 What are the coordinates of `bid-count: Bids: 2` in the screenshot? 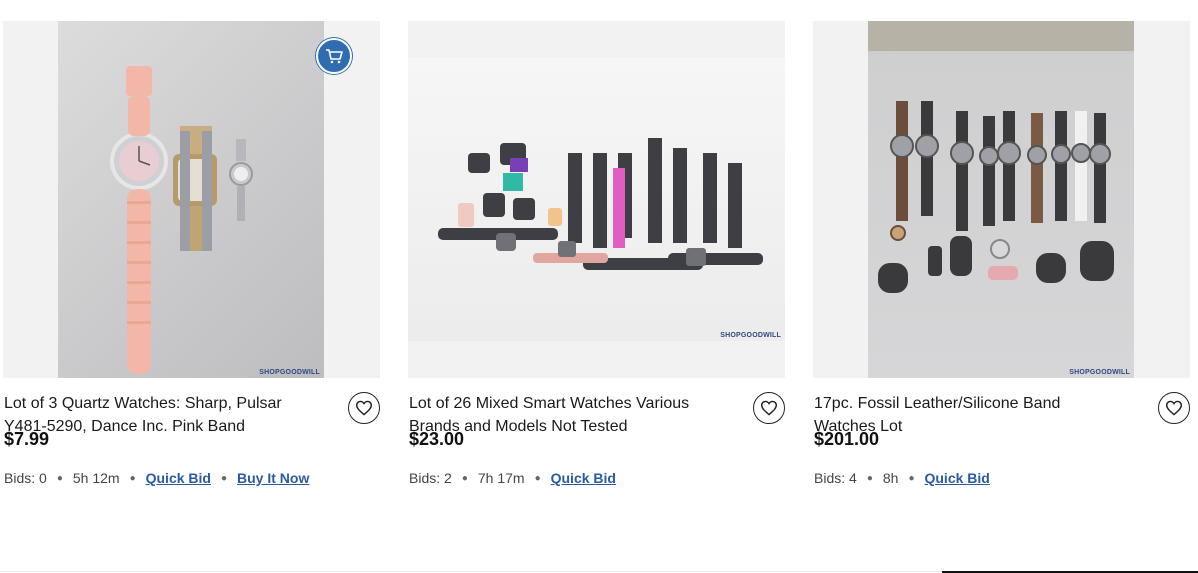 It's located at (430, 478).